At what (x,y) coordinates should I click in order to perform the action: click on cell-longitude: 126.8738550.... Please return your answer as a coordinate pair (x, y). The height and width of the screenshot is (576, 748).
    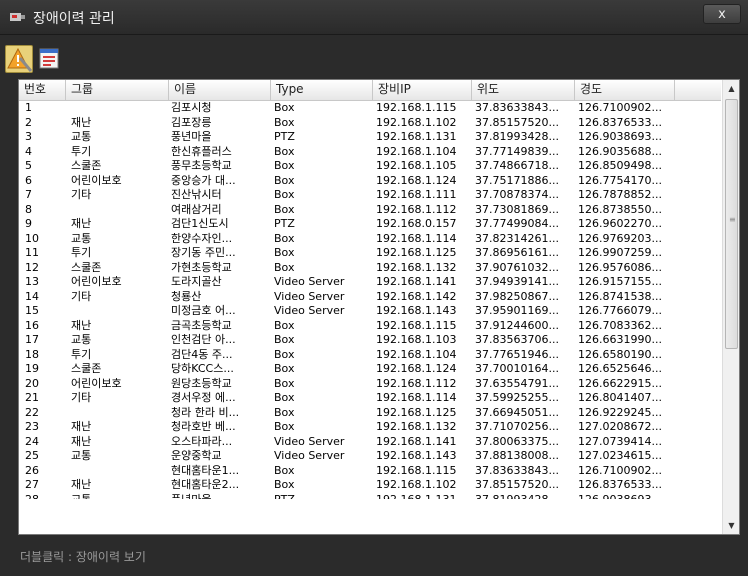
    Looking at the image, I should click on (620, 209).